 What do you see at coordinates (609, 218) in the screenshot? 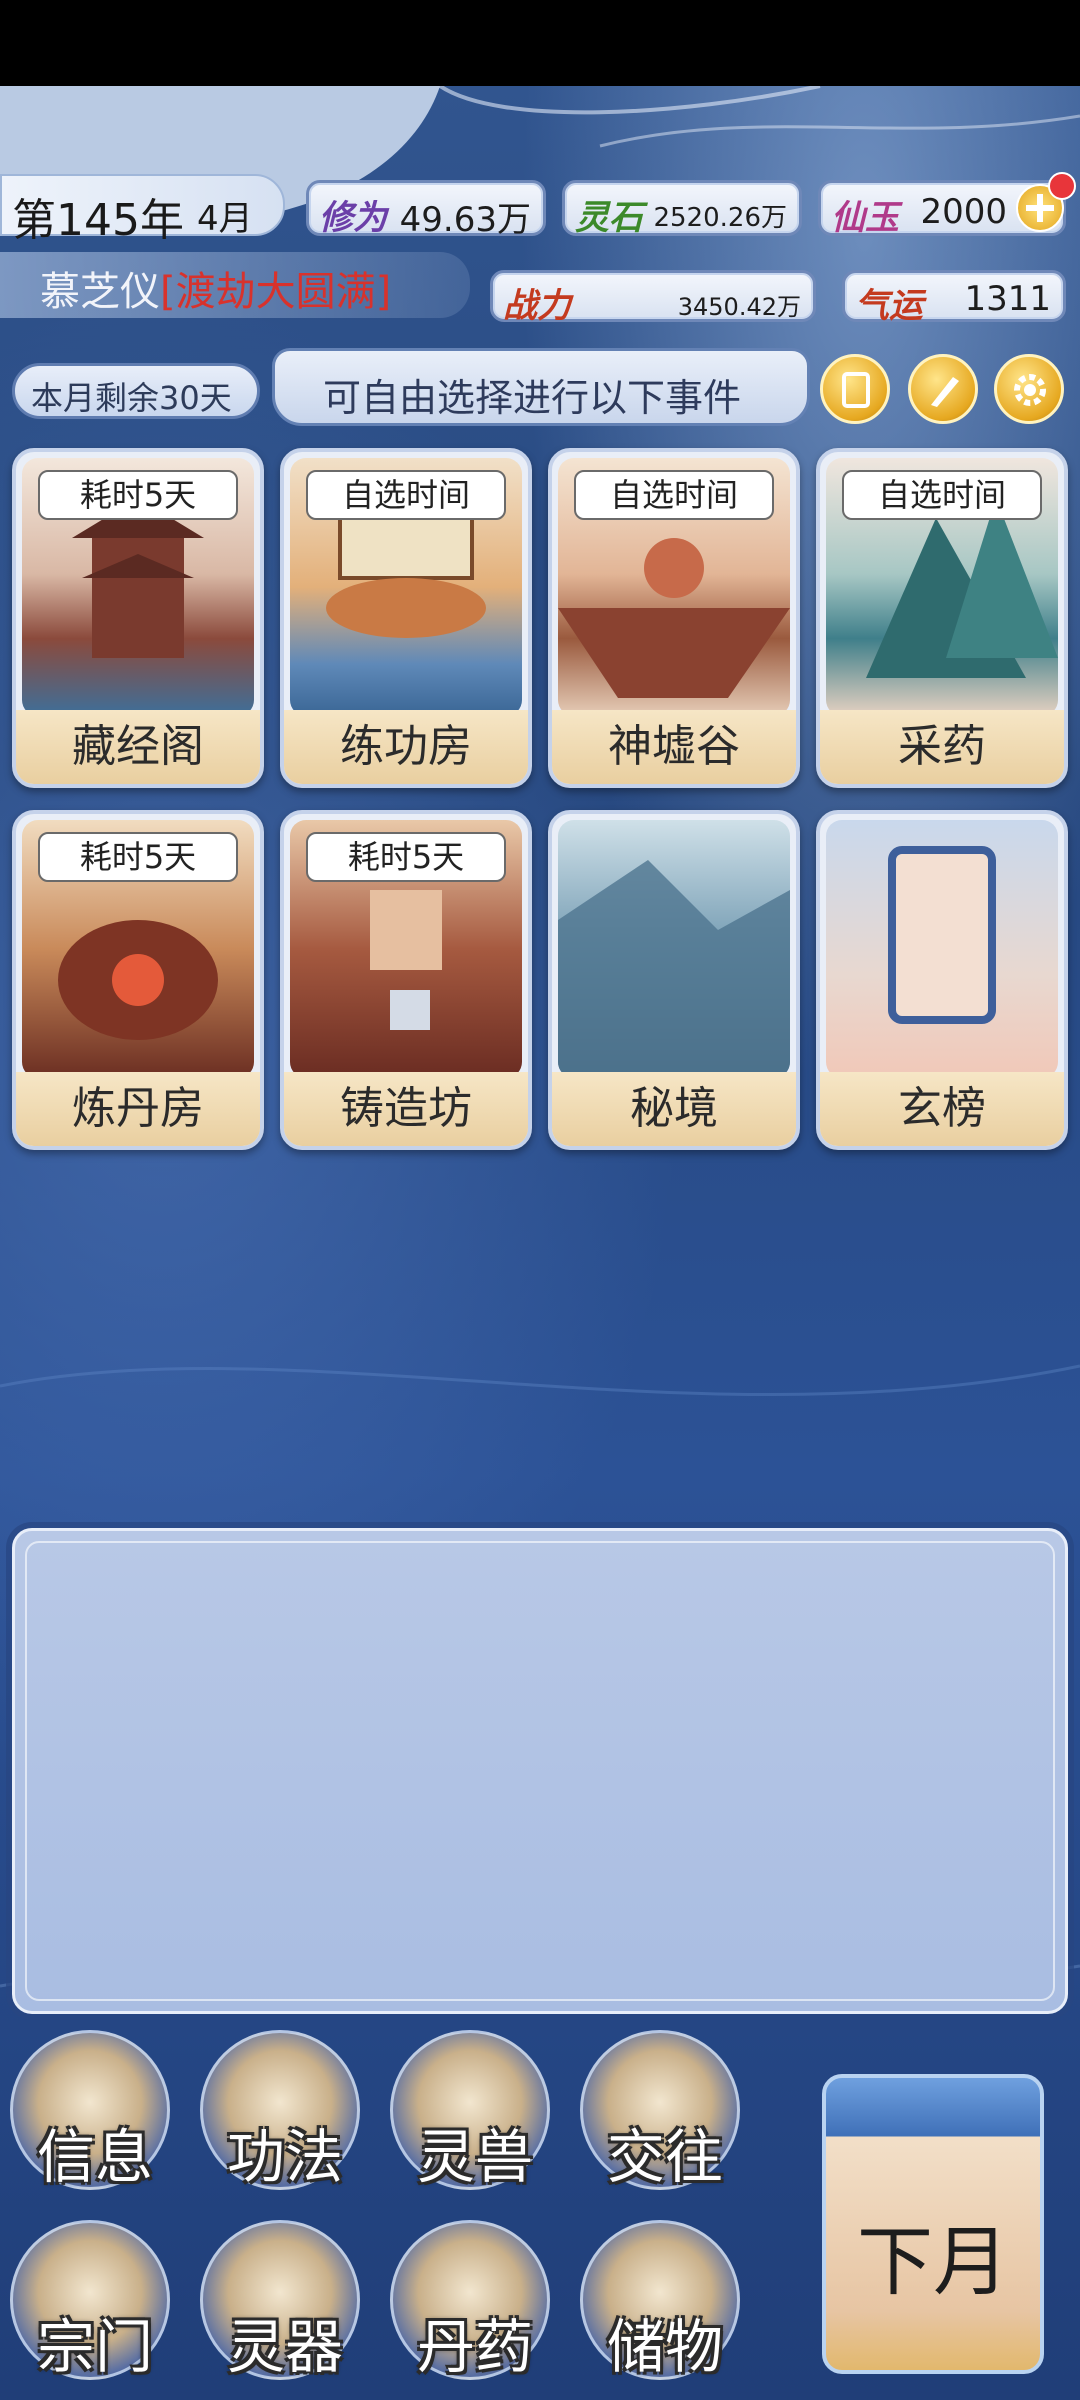
I see `spirit-stone-name: 灵石` at bounding box center [609, 218].